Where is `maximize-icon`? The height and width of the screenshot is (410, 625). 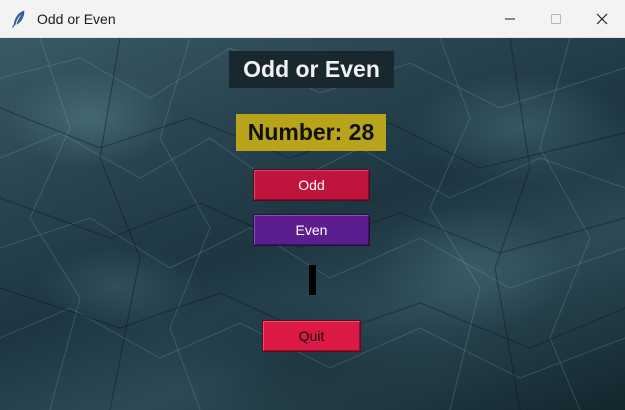 maximize-icon is located at coordinates (556, 19).